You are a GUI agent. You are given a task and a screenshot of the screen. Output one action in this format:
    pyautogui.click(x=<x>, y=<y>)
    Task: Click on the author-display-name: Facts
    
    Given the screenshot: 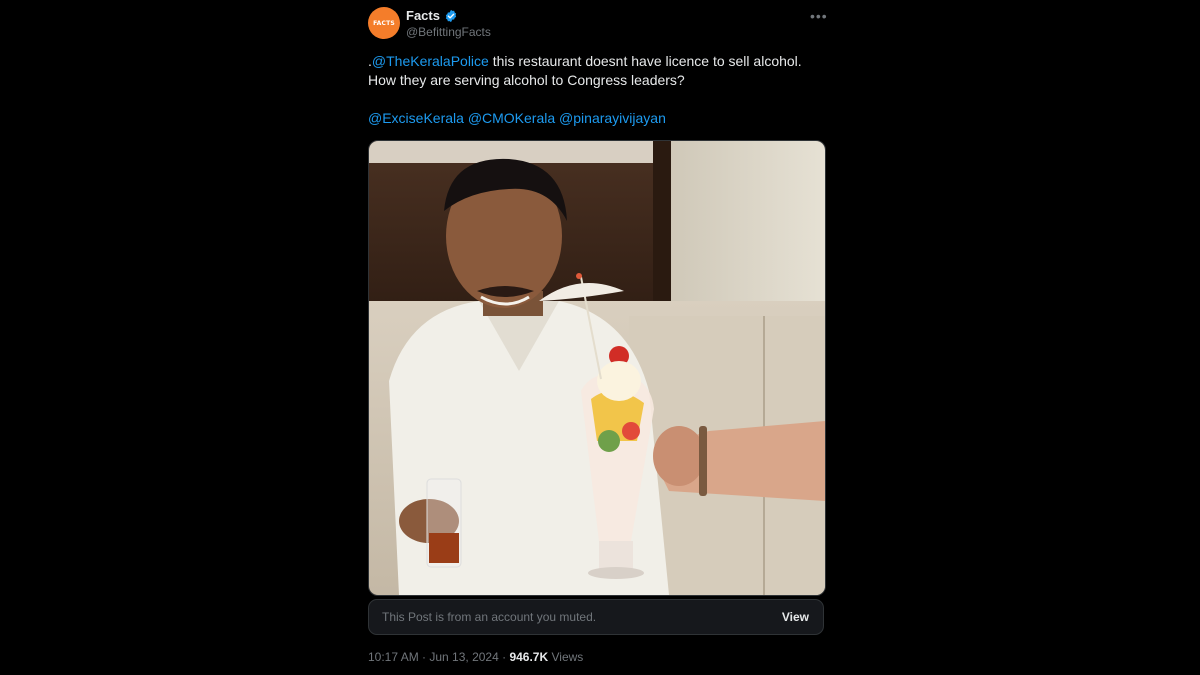 What is the action you would take?
    pyautogui.click(x=423, y=15)
    